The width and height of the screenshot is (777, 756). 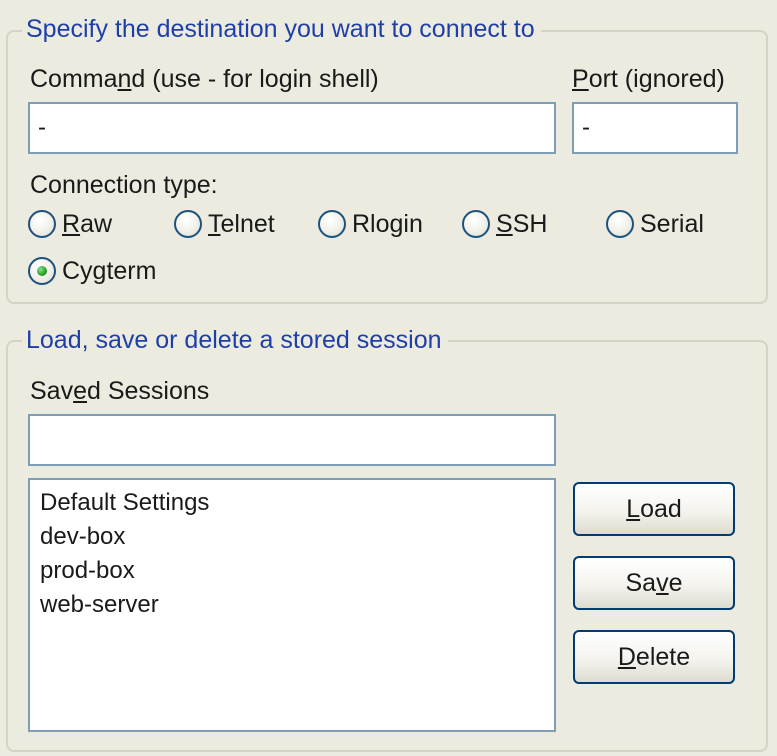 What do you see at coordinates (620, 224) in the screenshot?
I see `radio-serial-circle` at bounding box center [620, 224].